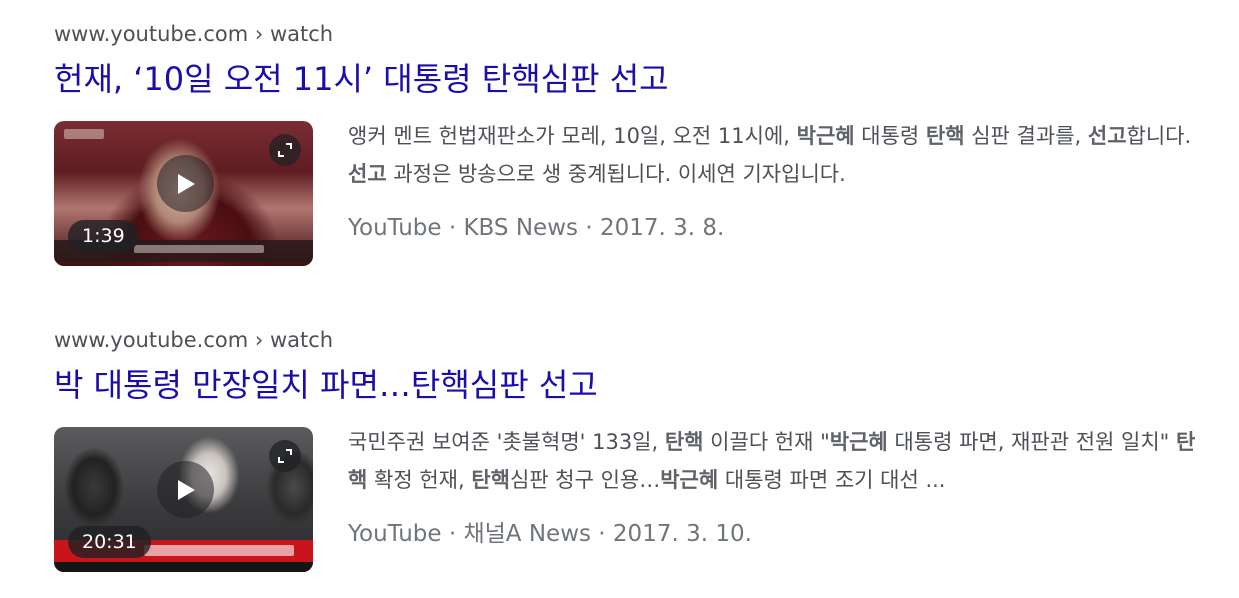  I want to click on source-channel: KBS News, so click(520, 228).